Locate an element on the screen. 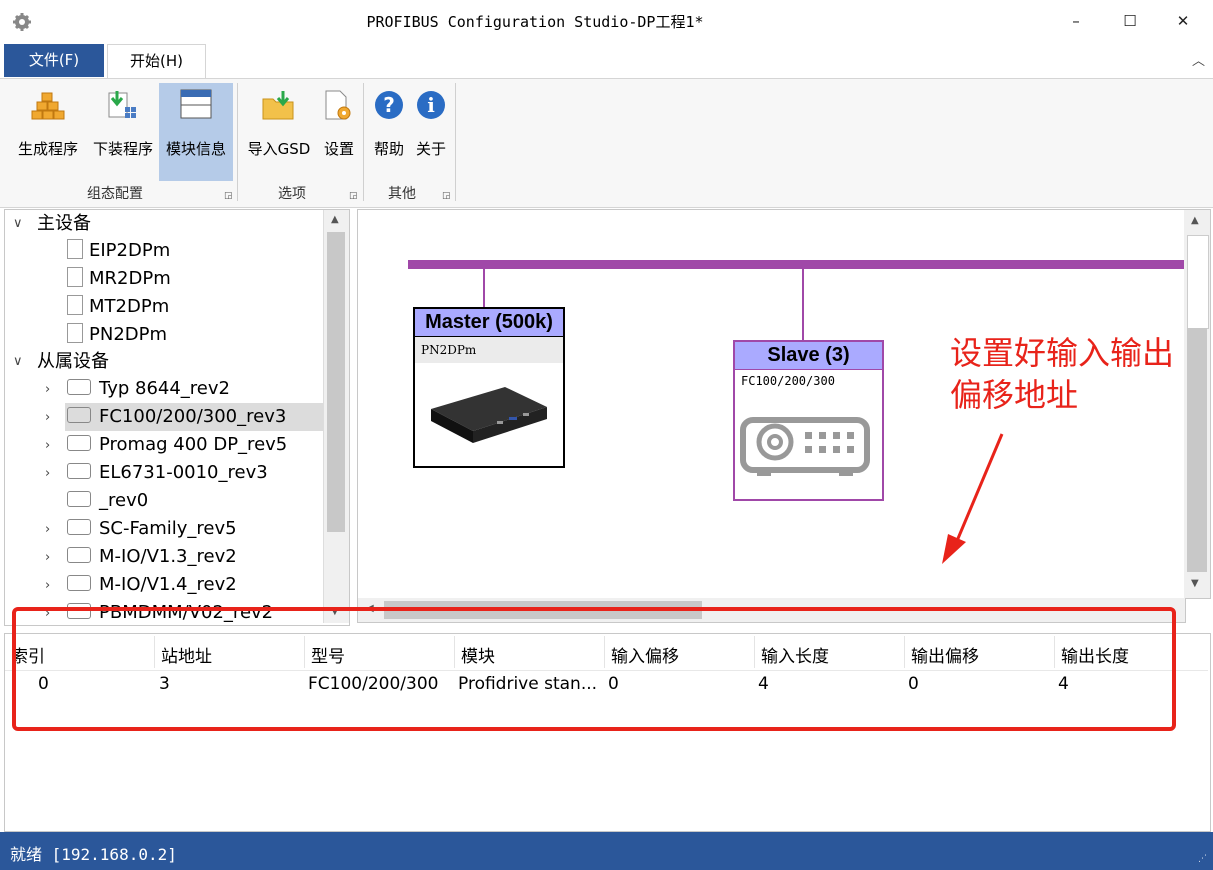 The height and width of the screenshot is (870, 1213). tree-item-master: MT2DPm is located at coordinates (118, 307).